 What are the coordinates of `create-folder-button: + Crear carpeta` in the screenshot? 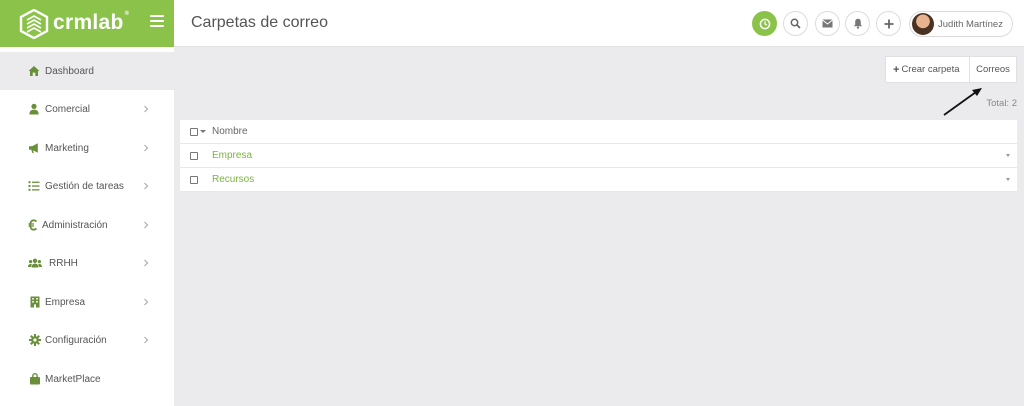 It's located at (928, 69).